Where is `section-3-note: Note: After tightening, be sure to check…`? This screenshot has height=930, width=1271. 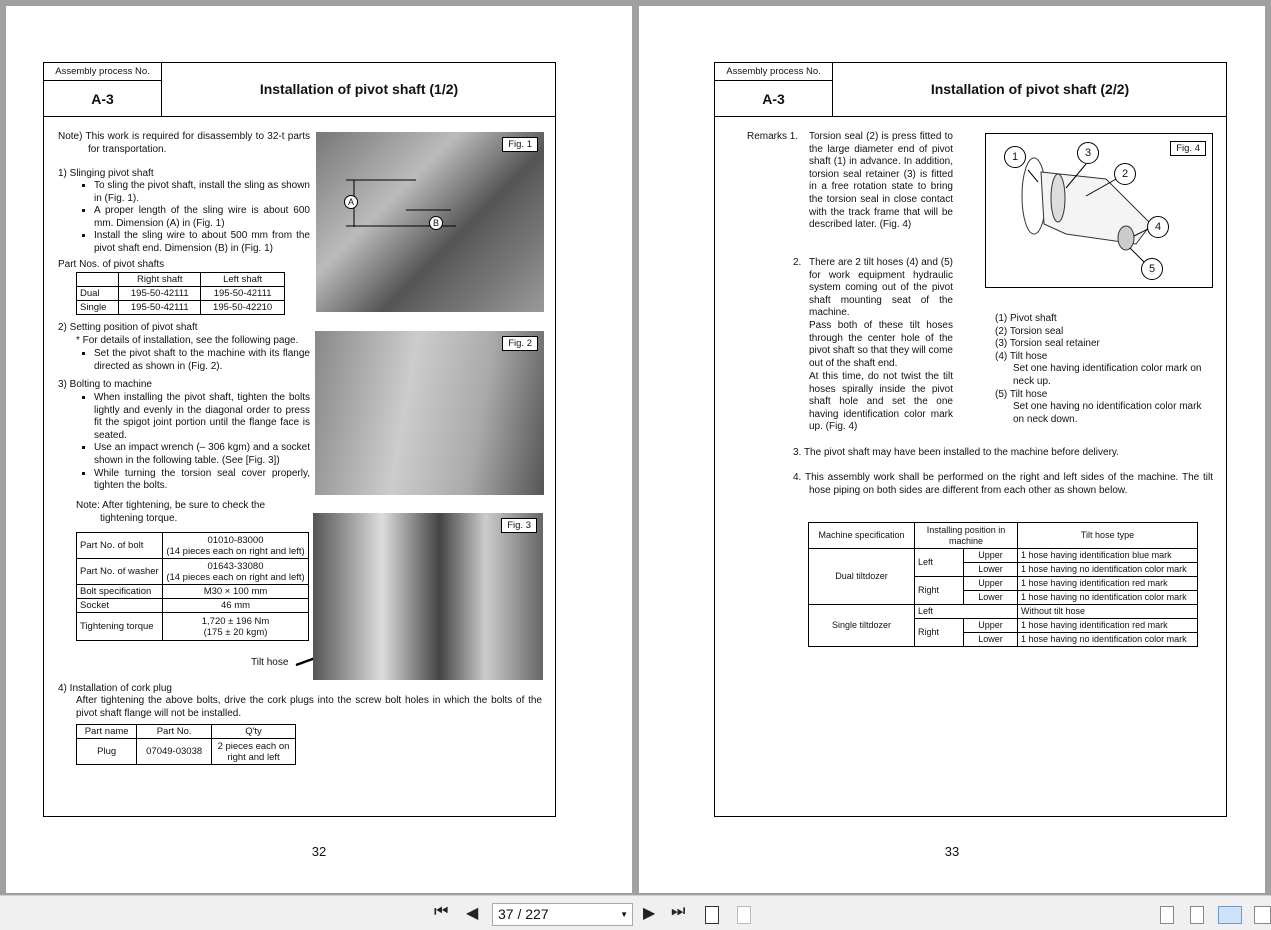 section-3-note: Note: After tightening, be sure to check… is located at coordinates (171, 512).